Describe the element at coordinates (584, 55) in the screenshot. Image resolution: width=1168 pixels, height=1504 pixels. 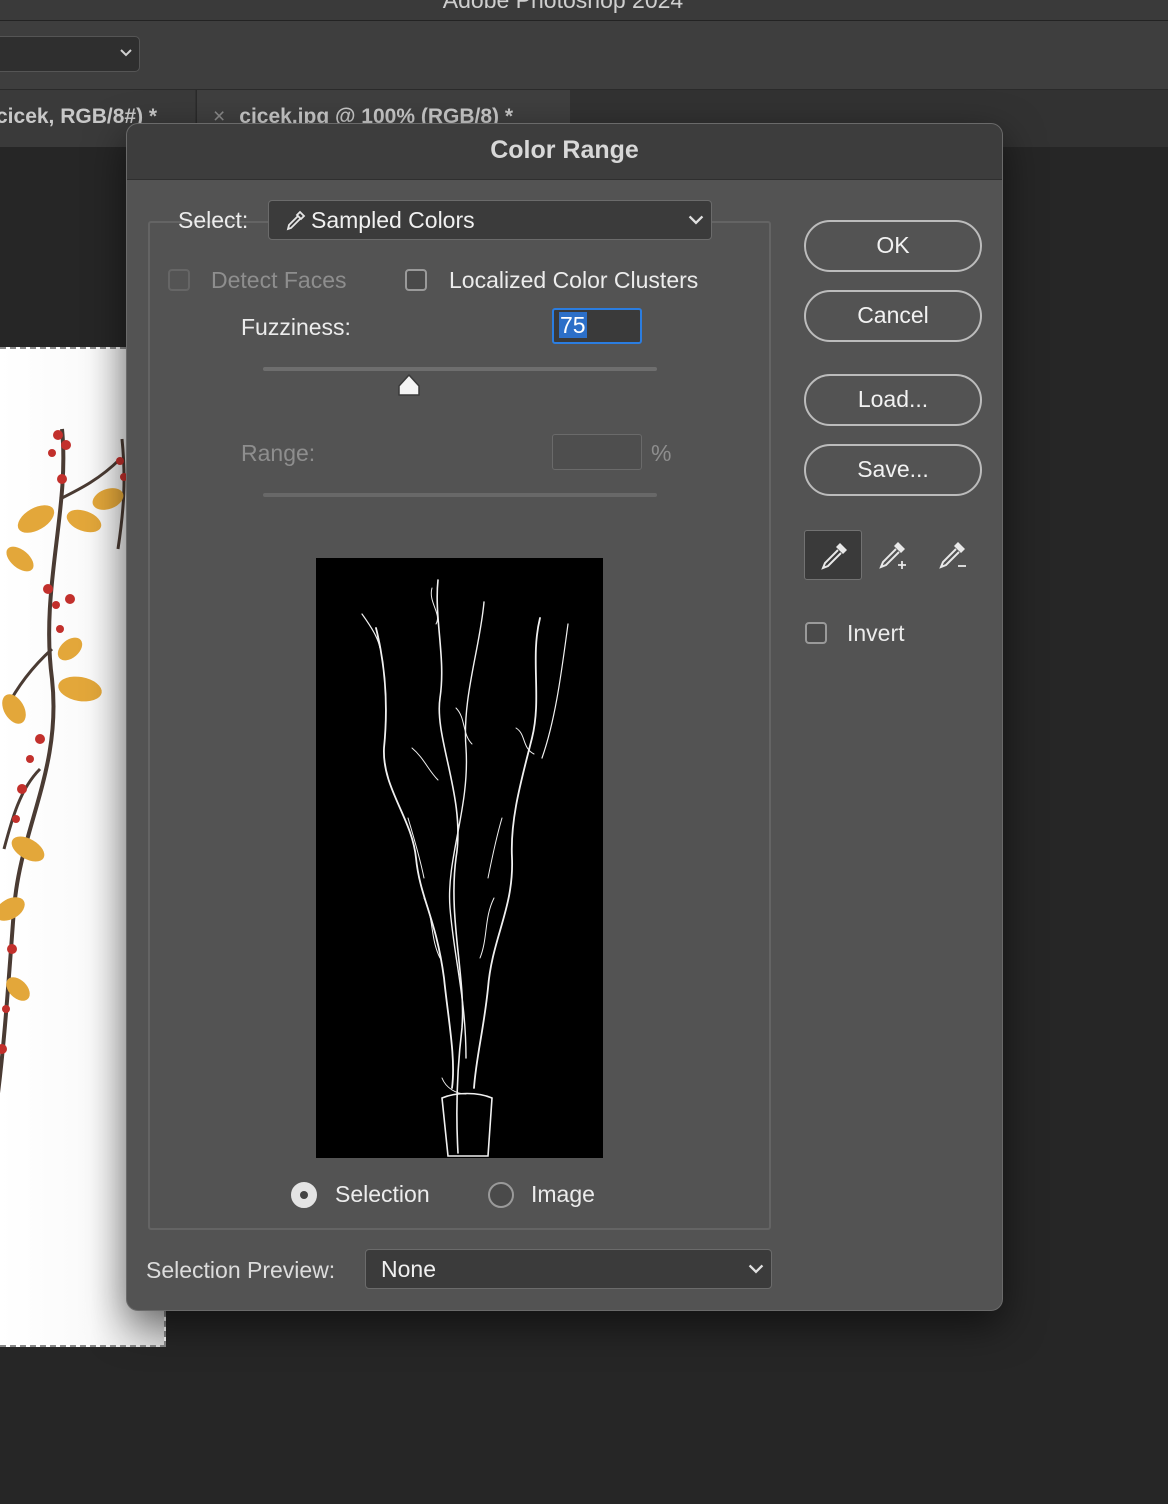
I see `options-bar` at that location.